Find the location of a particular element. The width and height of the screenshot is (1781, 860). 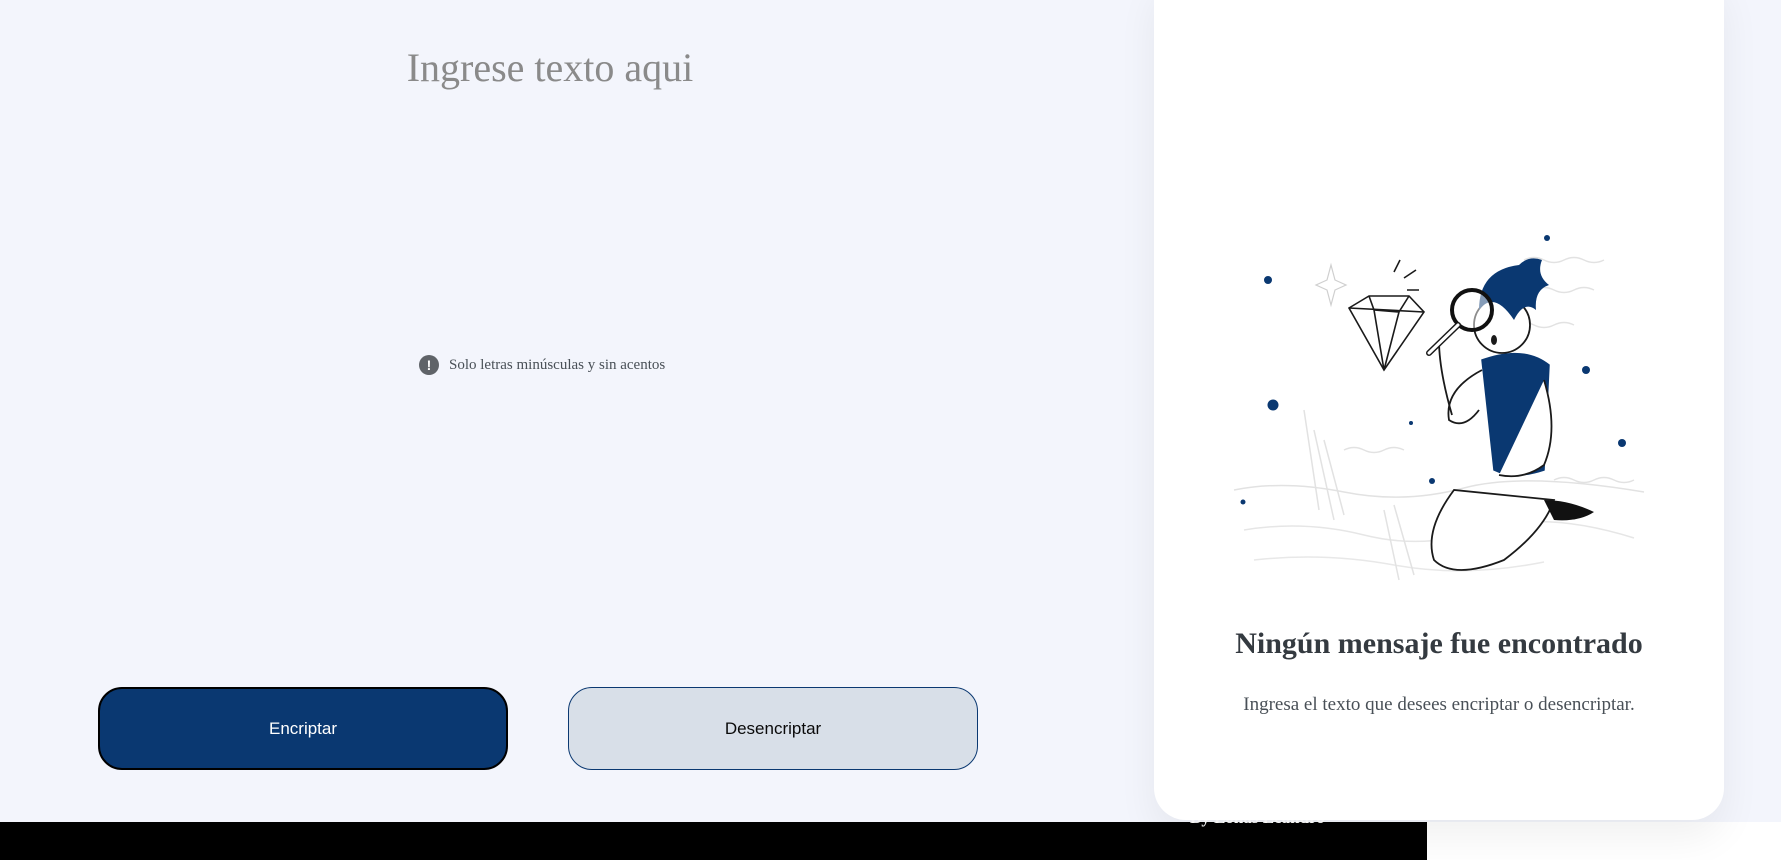

decrypt-button: Desencriptar is located at coordinates (773, 728).